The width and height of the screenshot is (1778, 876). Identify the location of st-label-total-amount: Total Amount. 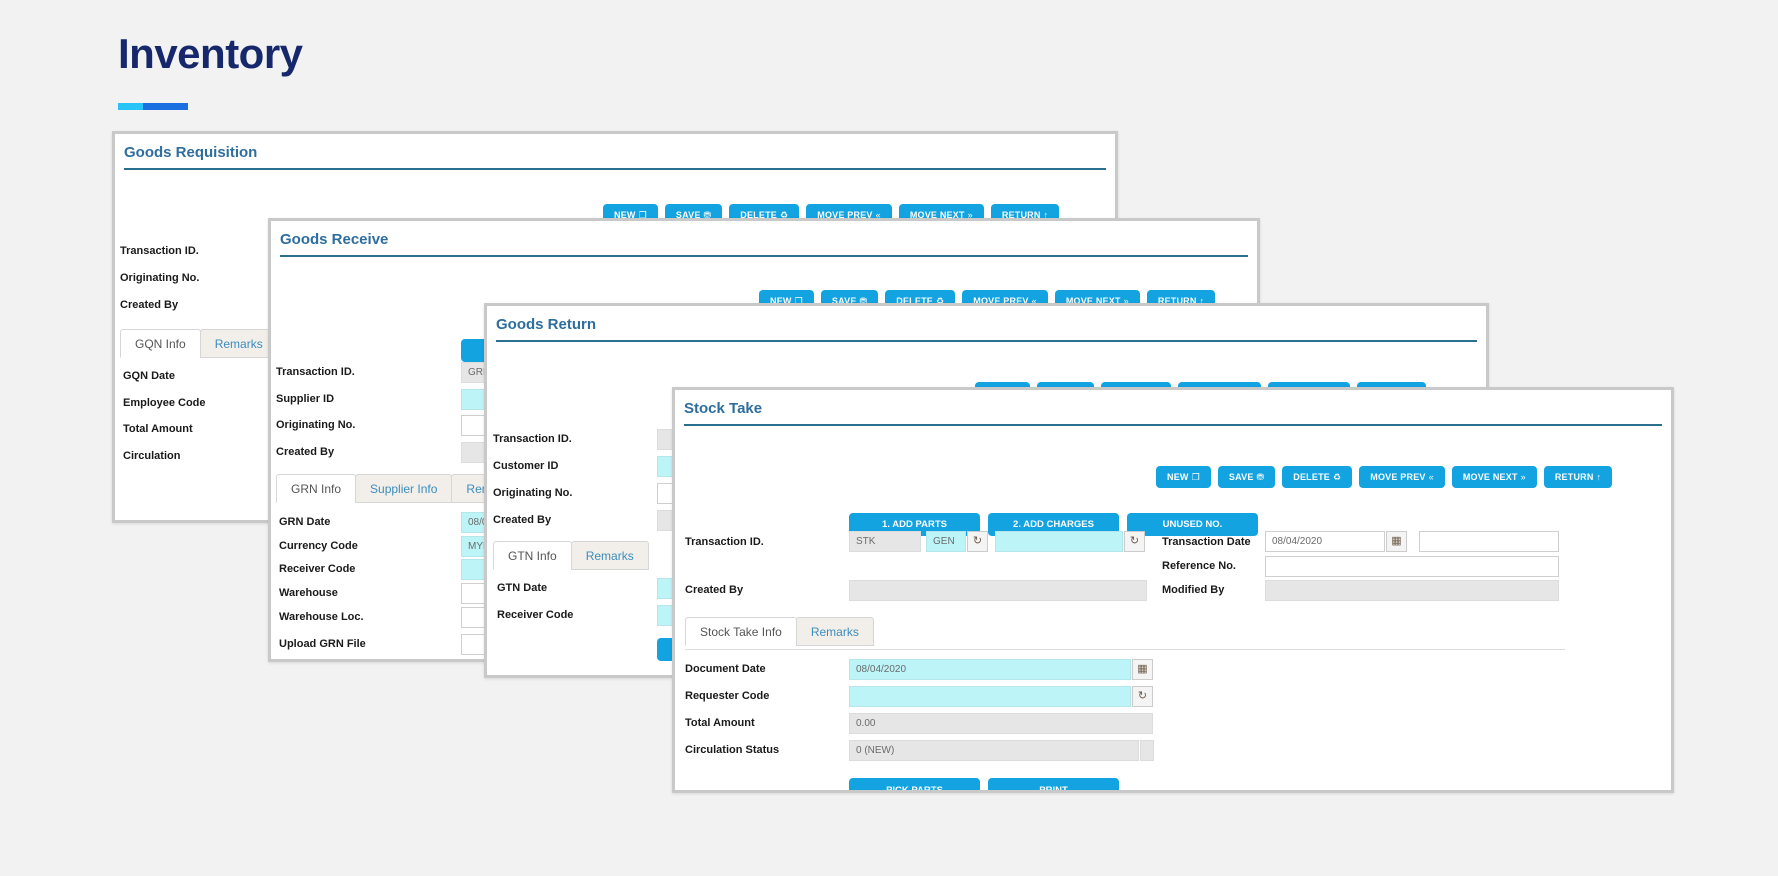
(720, 723).